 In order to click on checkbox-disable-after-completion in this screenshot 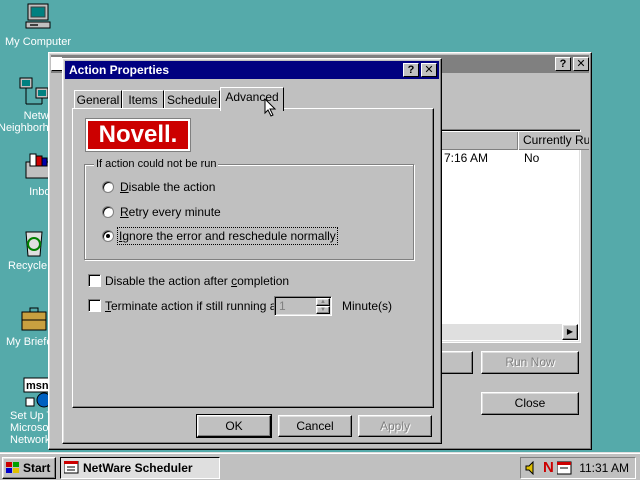, I will do `click(94, 280)`.